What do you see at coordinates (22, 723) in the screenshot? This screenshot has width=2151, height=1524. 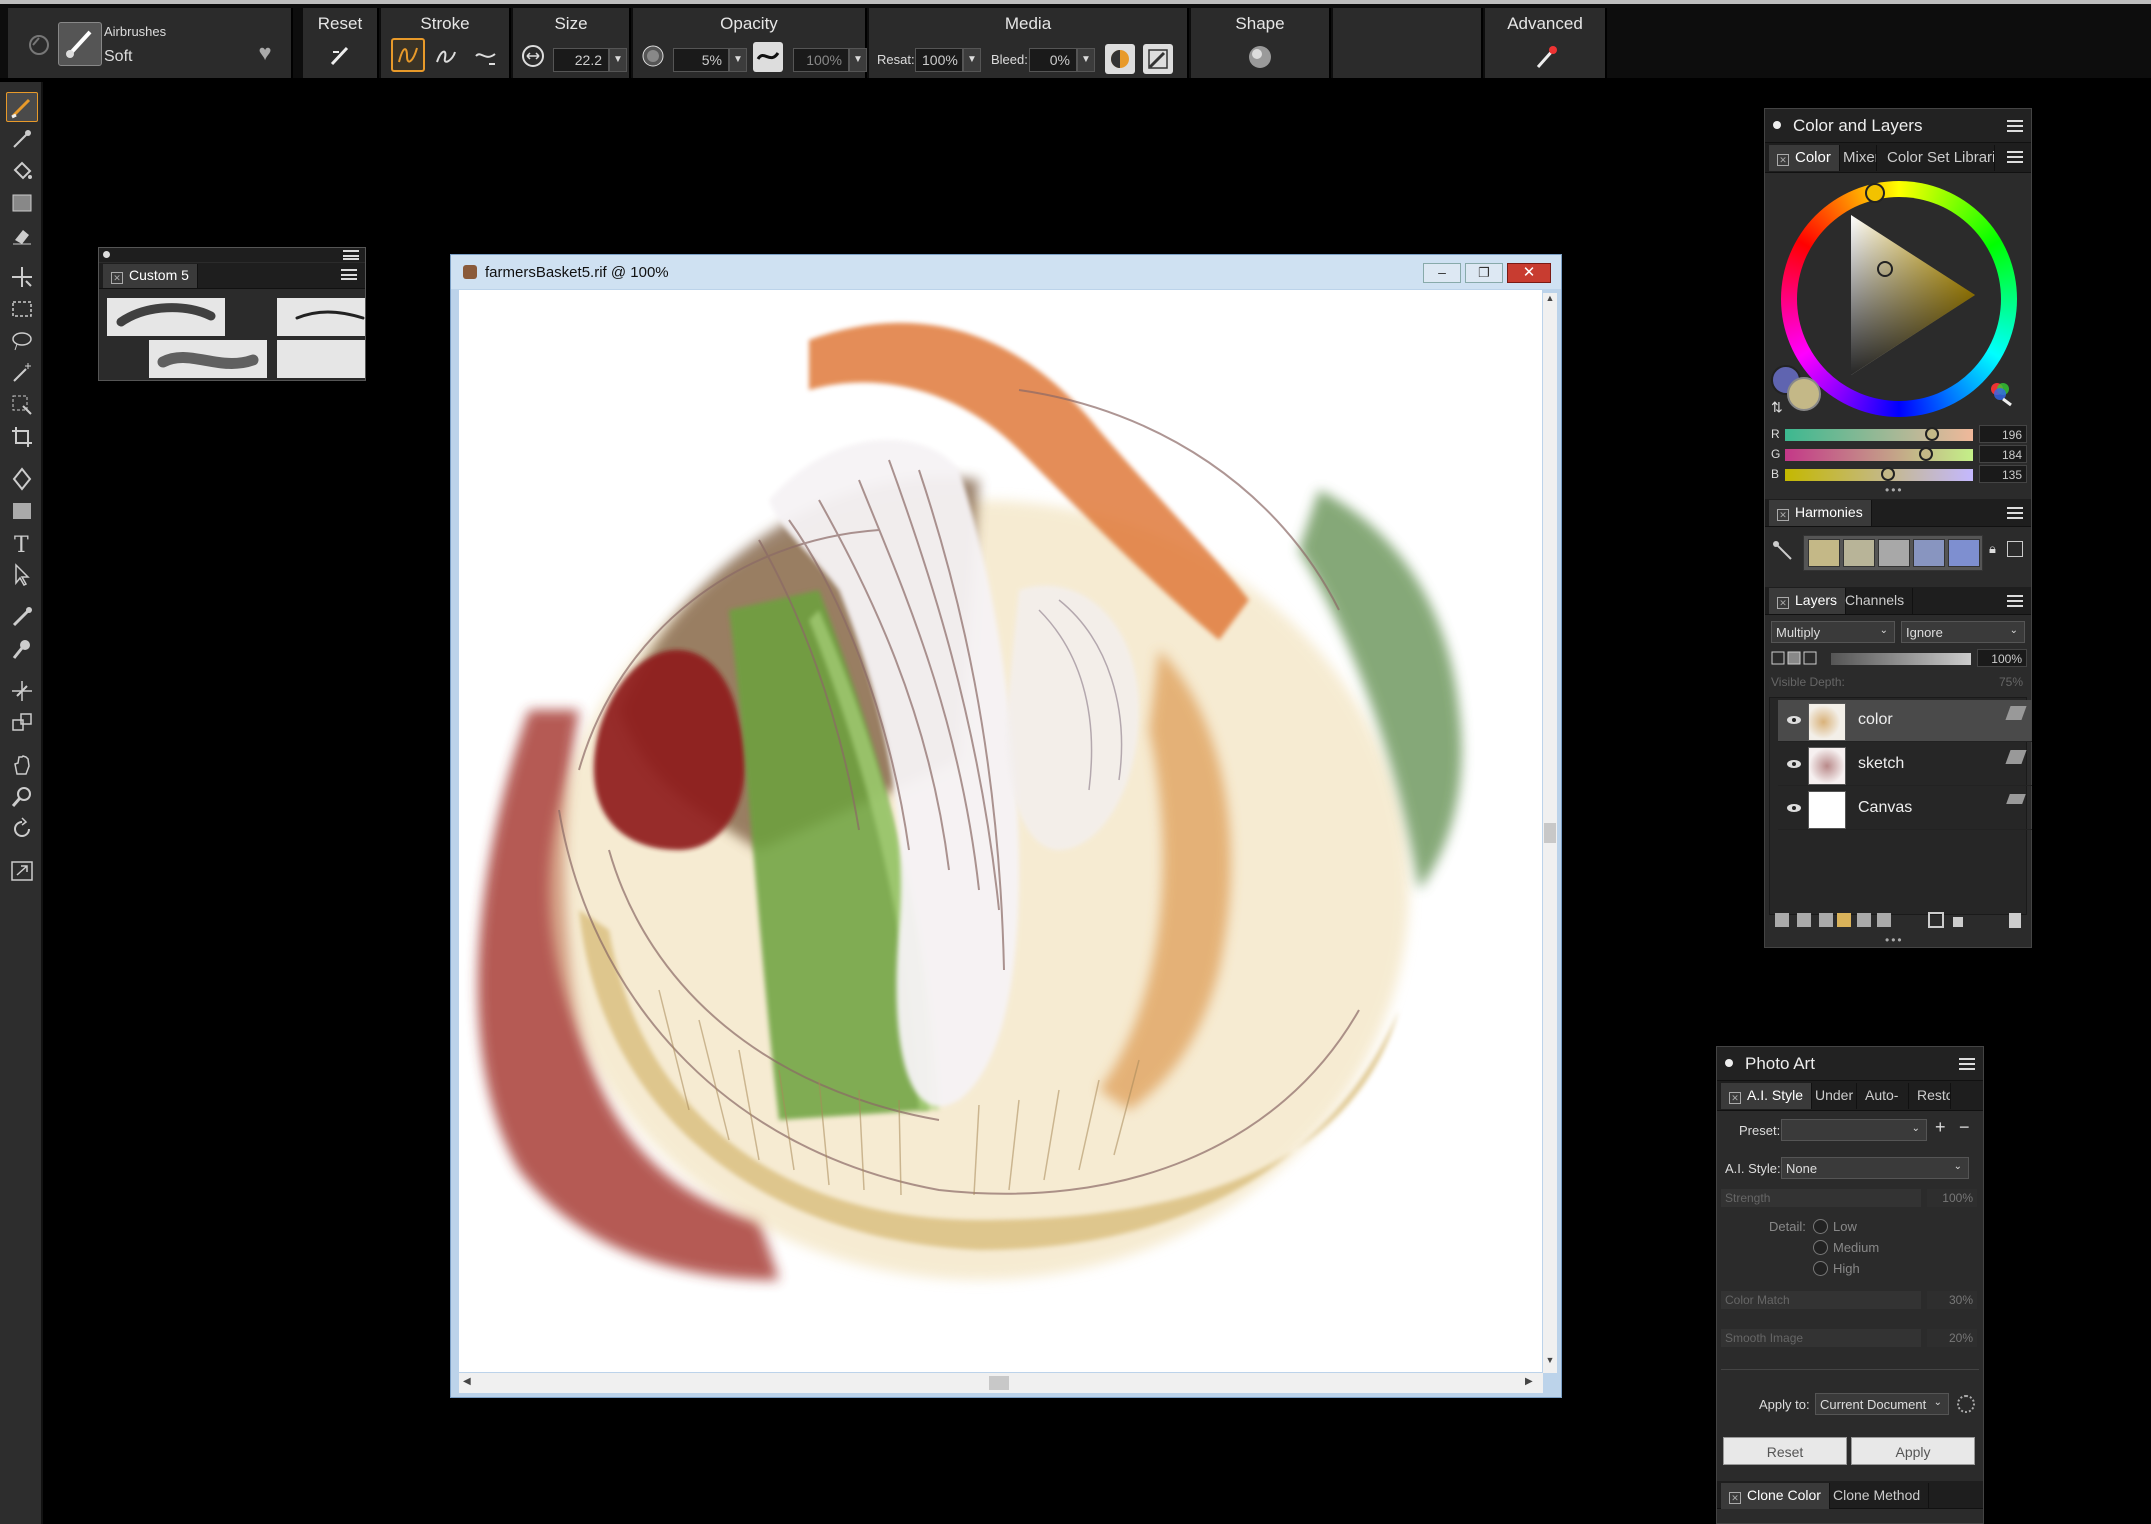 I see `mirror-tool-icon` at bounding box center [22, 723].